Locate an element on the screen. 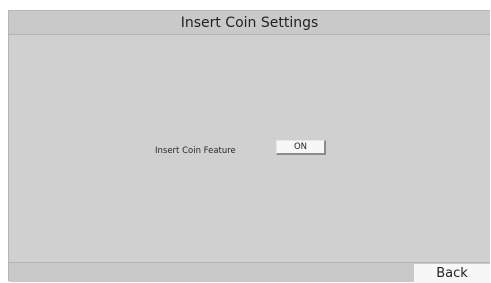  page-title: Insert Coin Settings is located at coordinates (249, 23).